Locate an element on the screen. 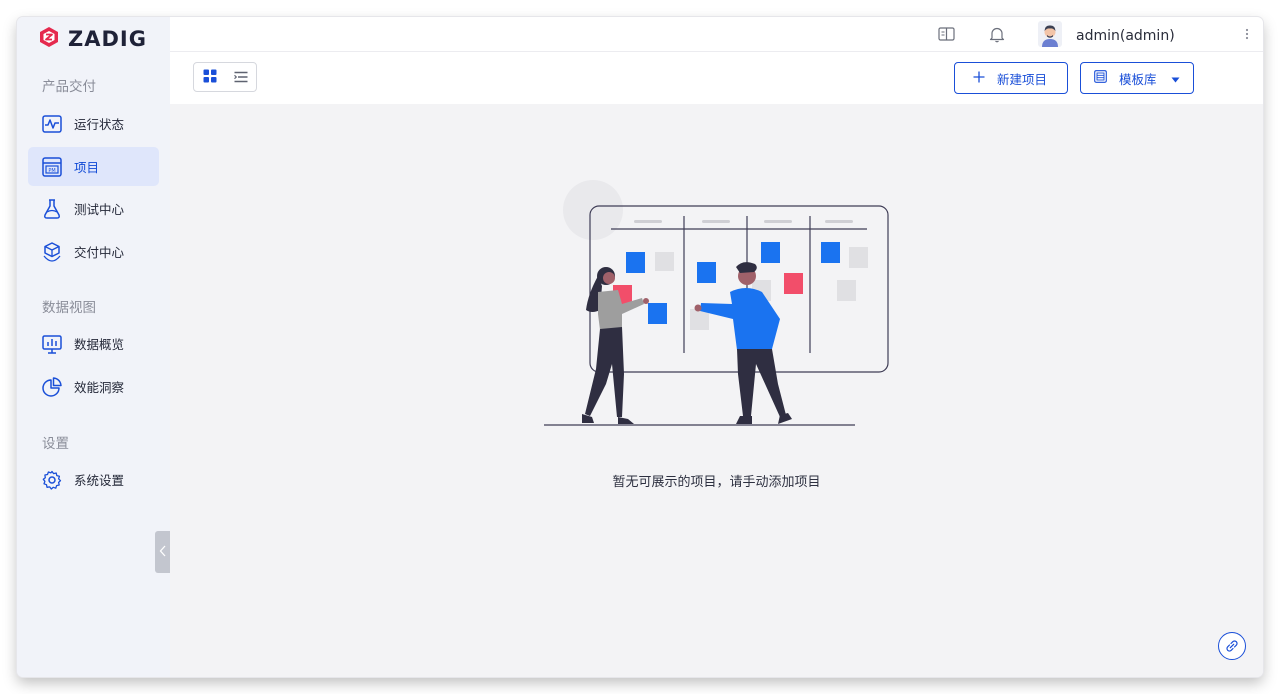 This screenshot has width=1280, height=694. chart-monitor-icon is located at coordinates (52, 344).